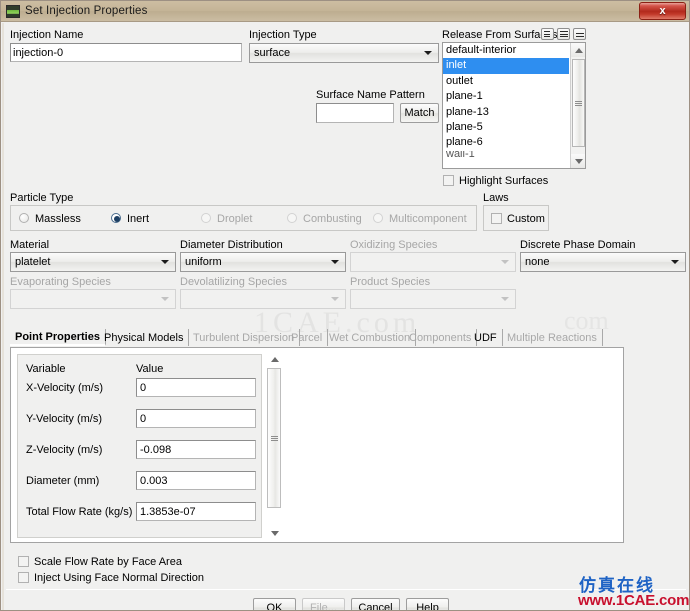 The height and width of the screenshot is (611, 690). Describe the element at coordinates (378, 218) in the screenshot. I see `radio-multicomponent` at that location.